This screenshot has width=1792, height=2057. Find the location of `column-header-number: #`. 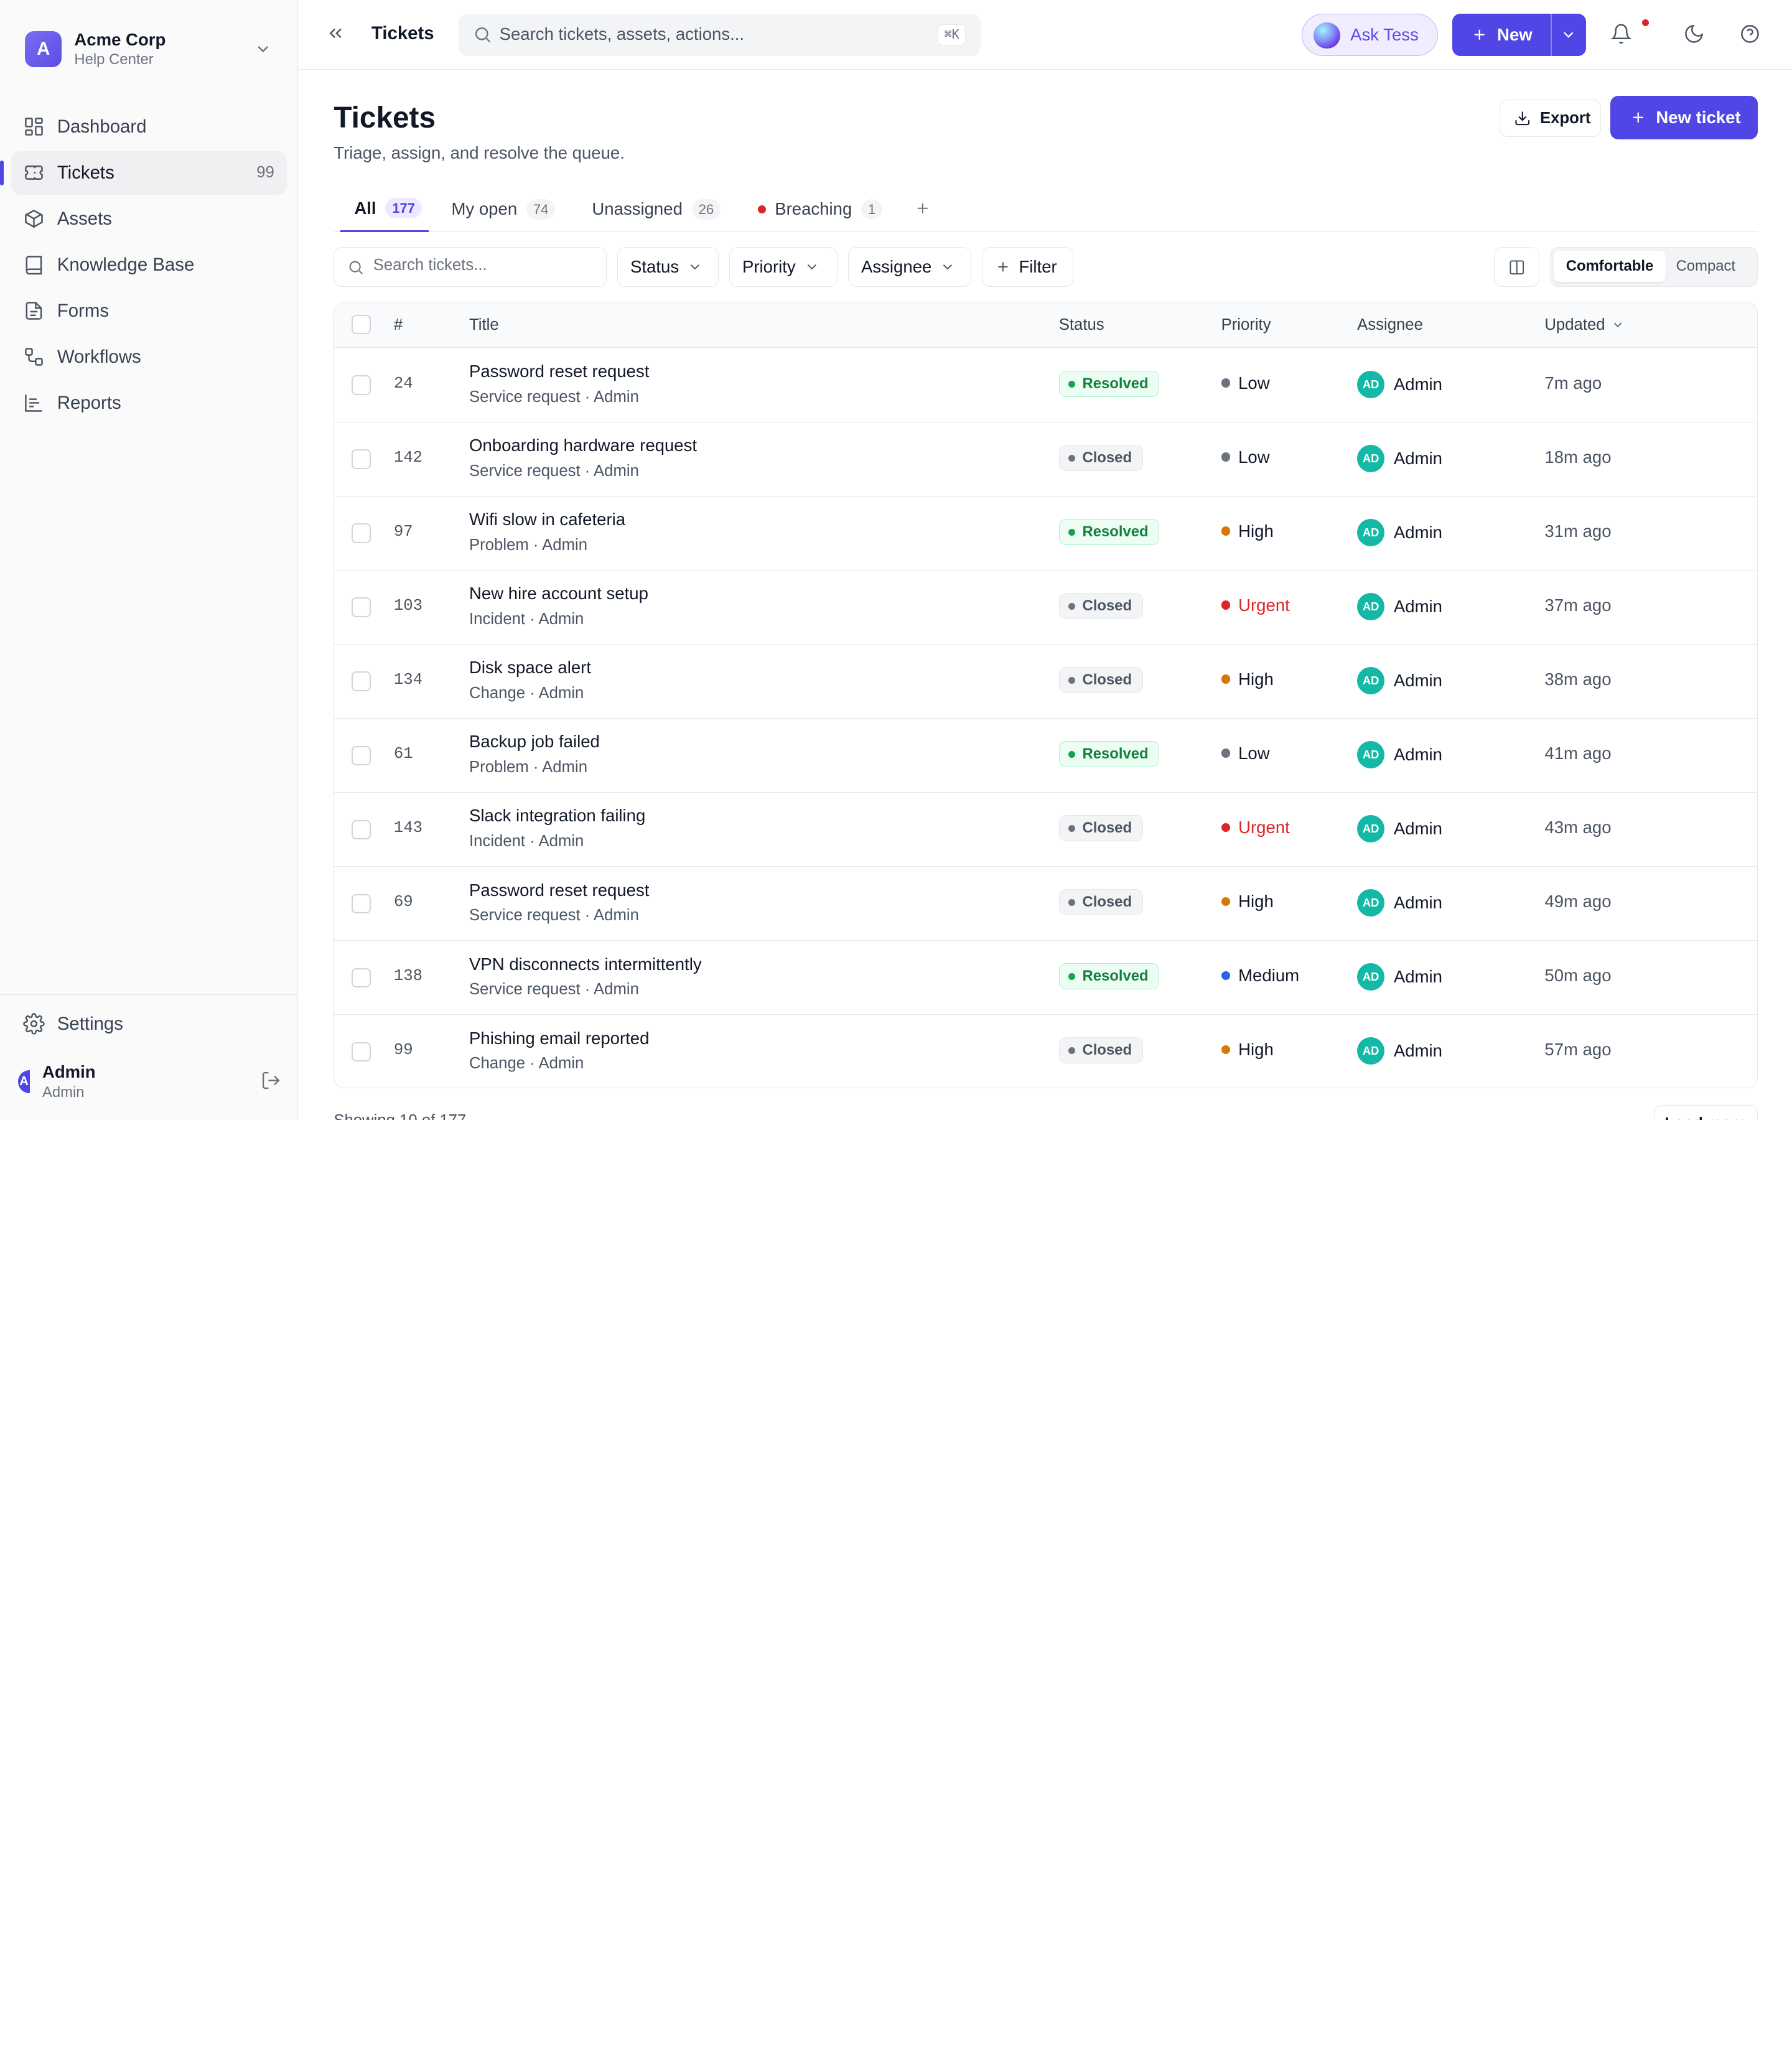

column-header-number: # is located at coordinates (398, 324).